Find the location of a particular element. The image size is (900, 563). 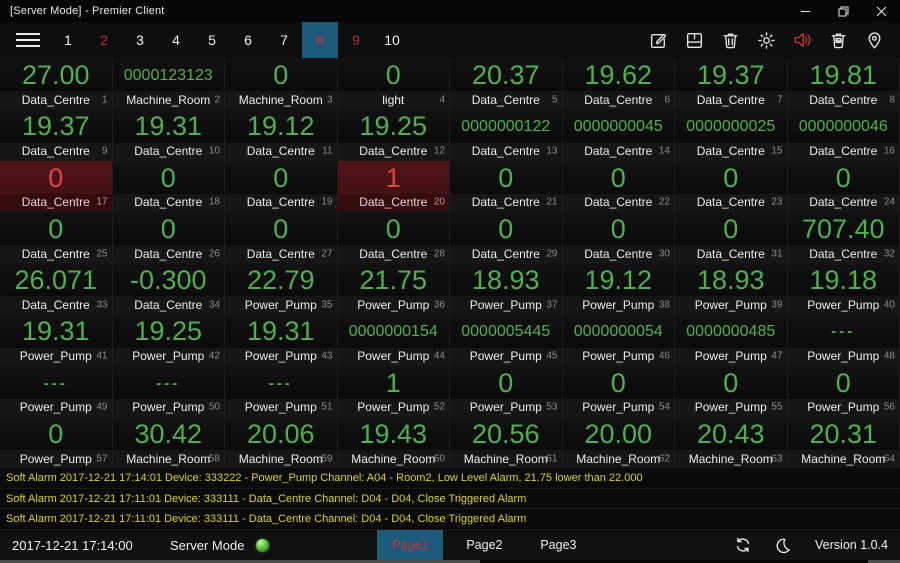

tab-3: 3 is located at coordinates (140, 40).